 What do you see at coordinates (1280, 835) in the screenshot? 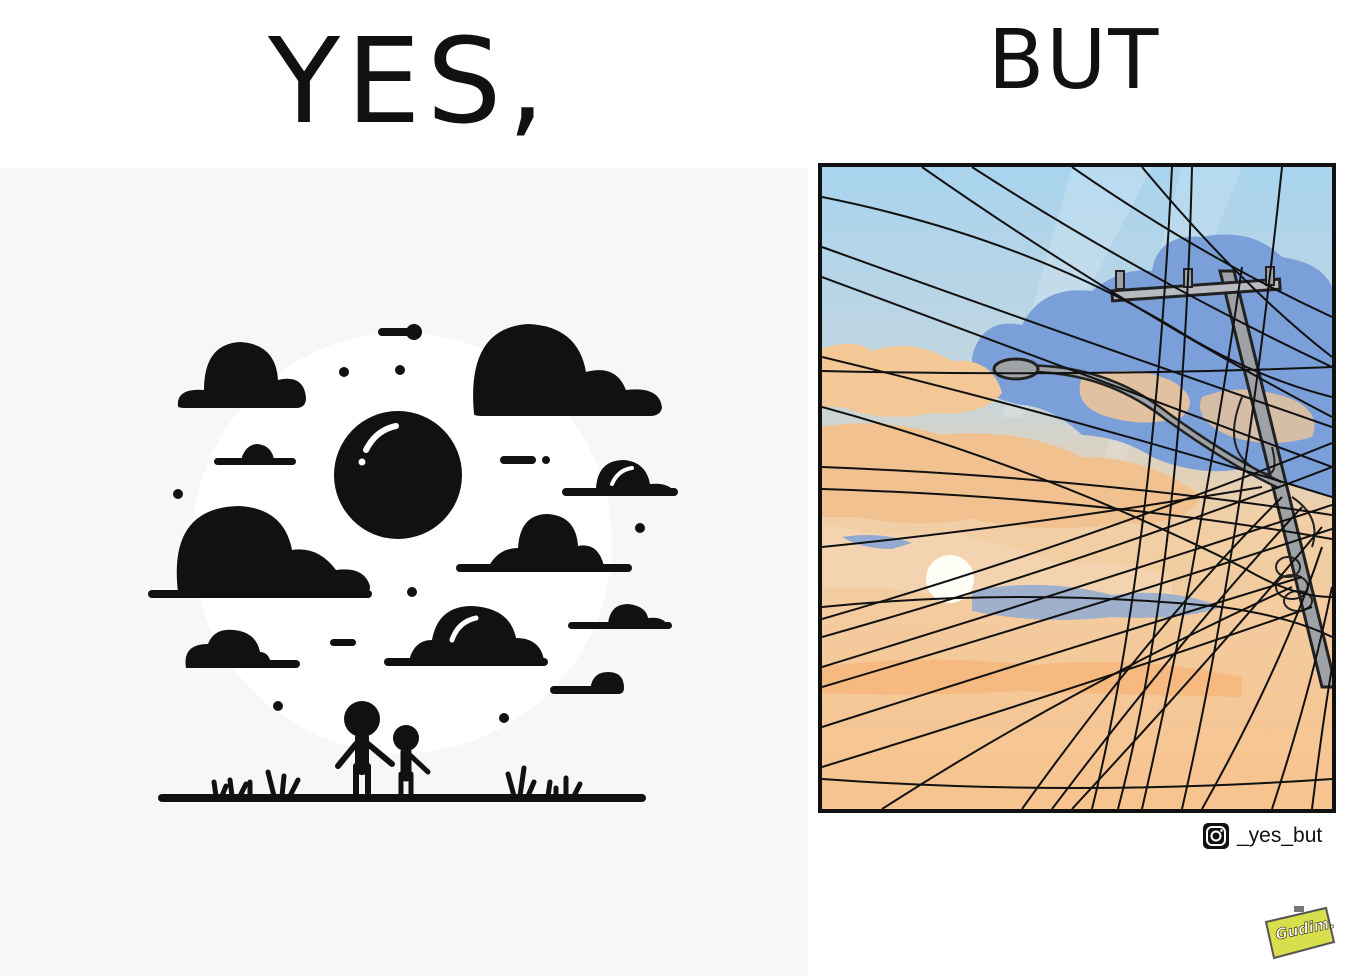
I see `instagram-handle: _yes_but` at bounding box center [1280, 835].